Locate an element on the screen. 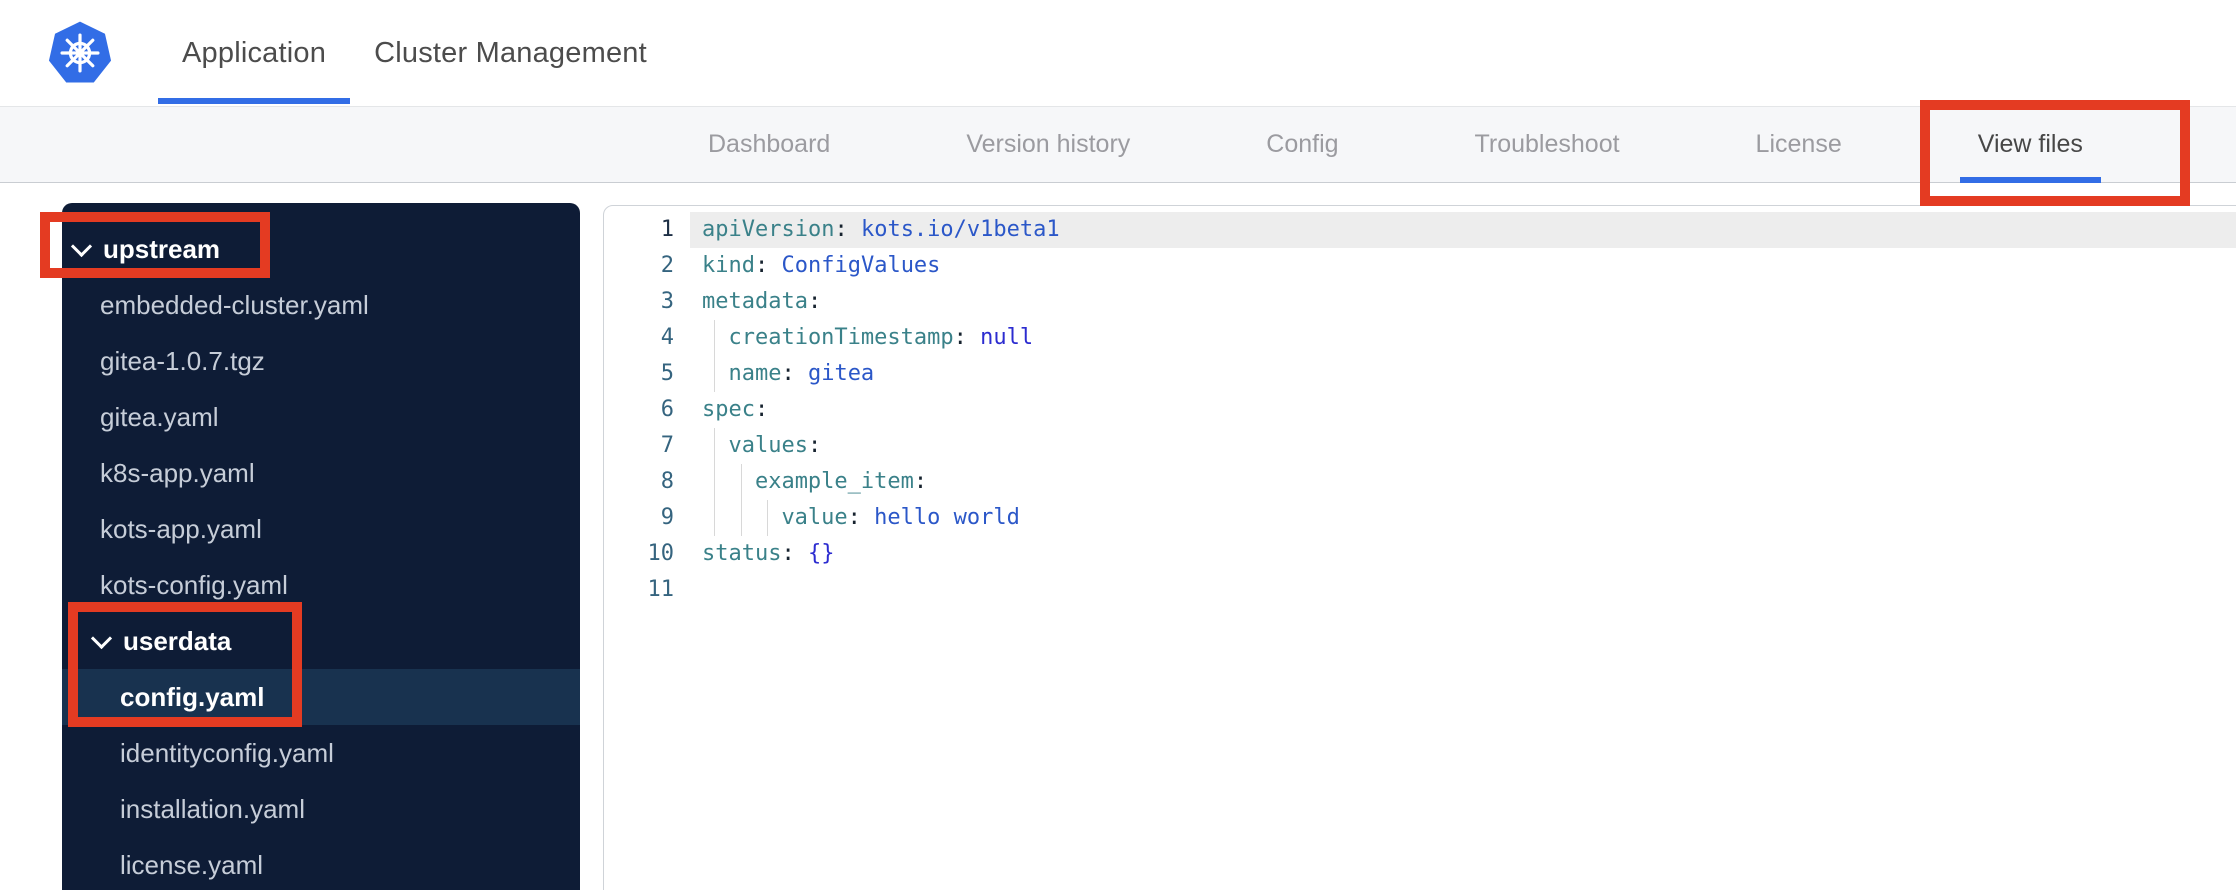 The image size is (2236, 890). code-line-7: 7 values: is located at coordinates (1420, 446).